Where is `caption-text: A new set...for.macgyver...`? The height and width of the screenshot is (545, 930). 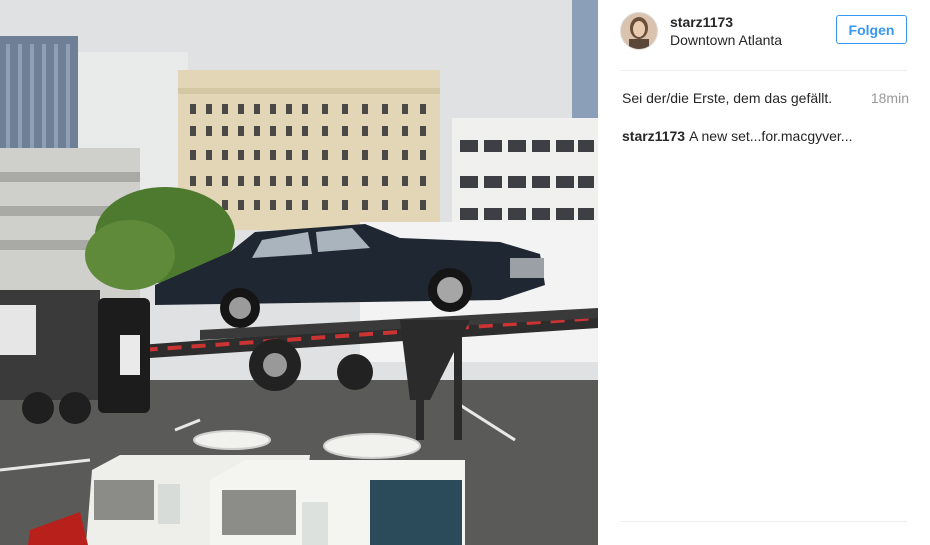 caption-text: A new set...for.macgyver... is located at coordinates (771, 136).